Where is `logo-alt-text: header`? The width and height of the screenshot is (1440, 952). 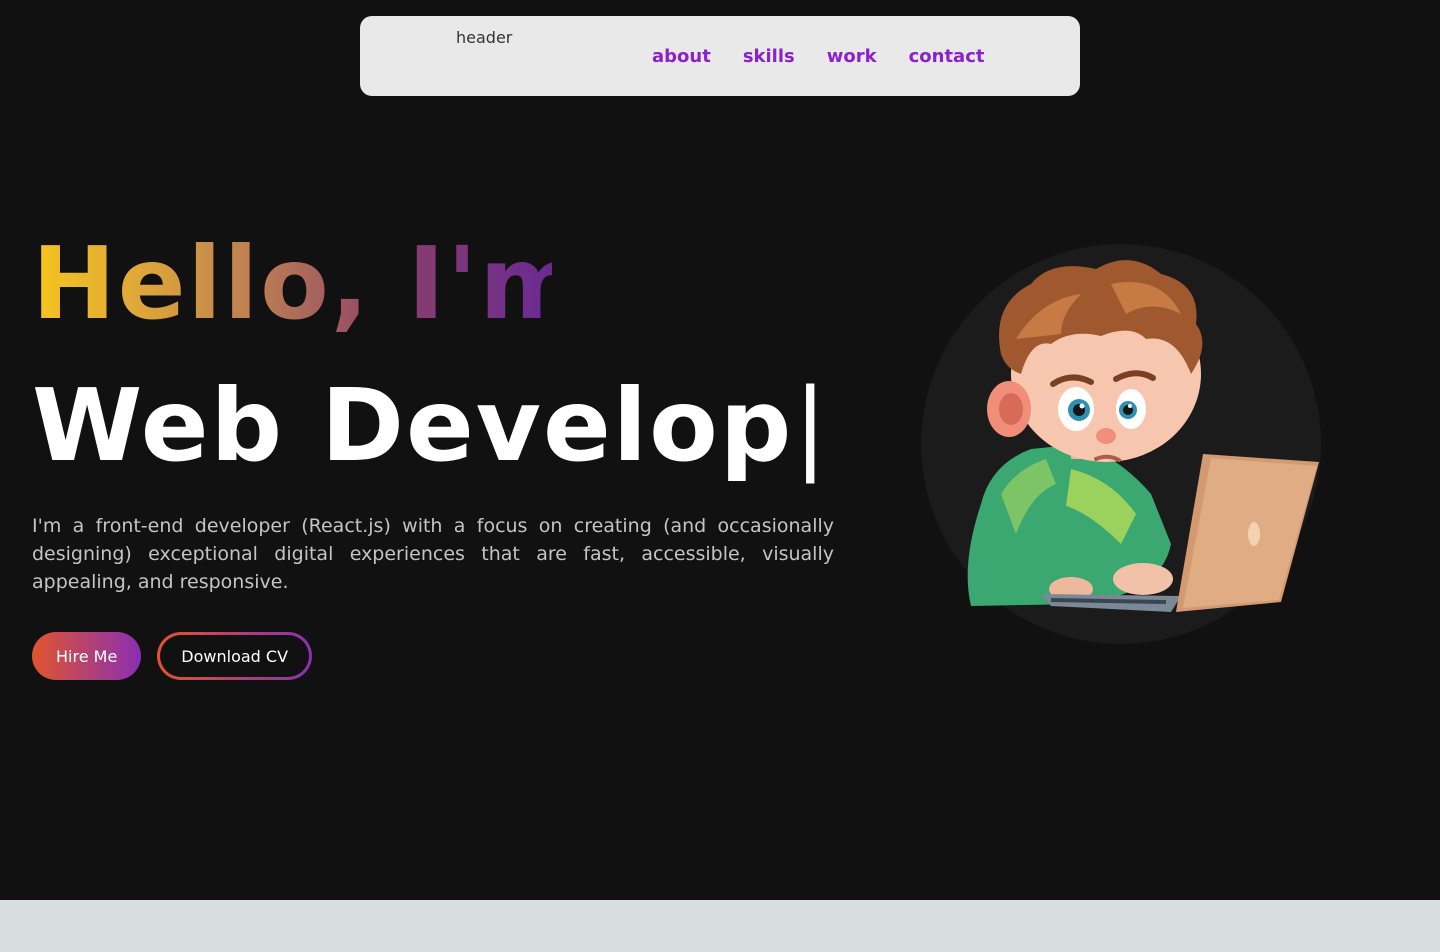 logo-alt-text: header is located at coordinates (484, 37).